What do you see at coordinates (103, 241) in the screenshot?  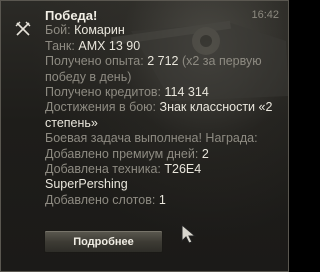 I see `details-button: Подробнее` at bounding box center [103, 241].